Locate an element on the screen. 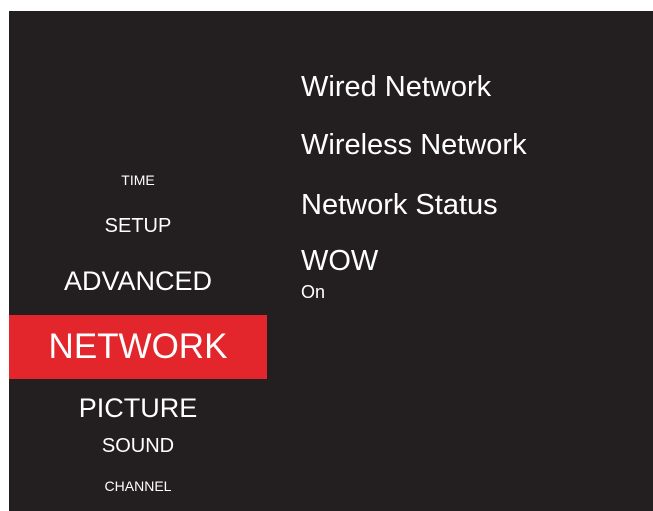  network-status-option: Network Status is located at coordinates (399, 205).